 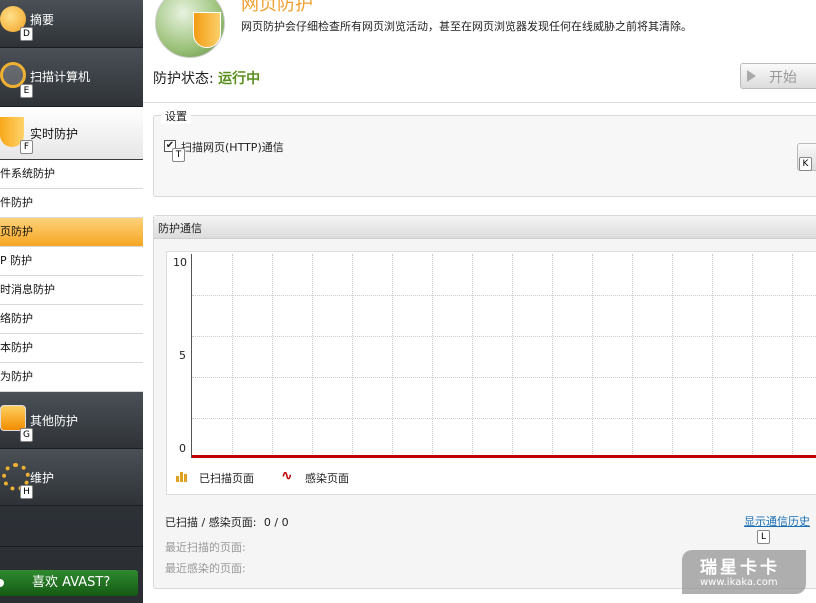 What do you see at coordinates (777, 521) in the screenshot?
I see `show-history-link: 显示通信历史` at bounding box center [777, 521].